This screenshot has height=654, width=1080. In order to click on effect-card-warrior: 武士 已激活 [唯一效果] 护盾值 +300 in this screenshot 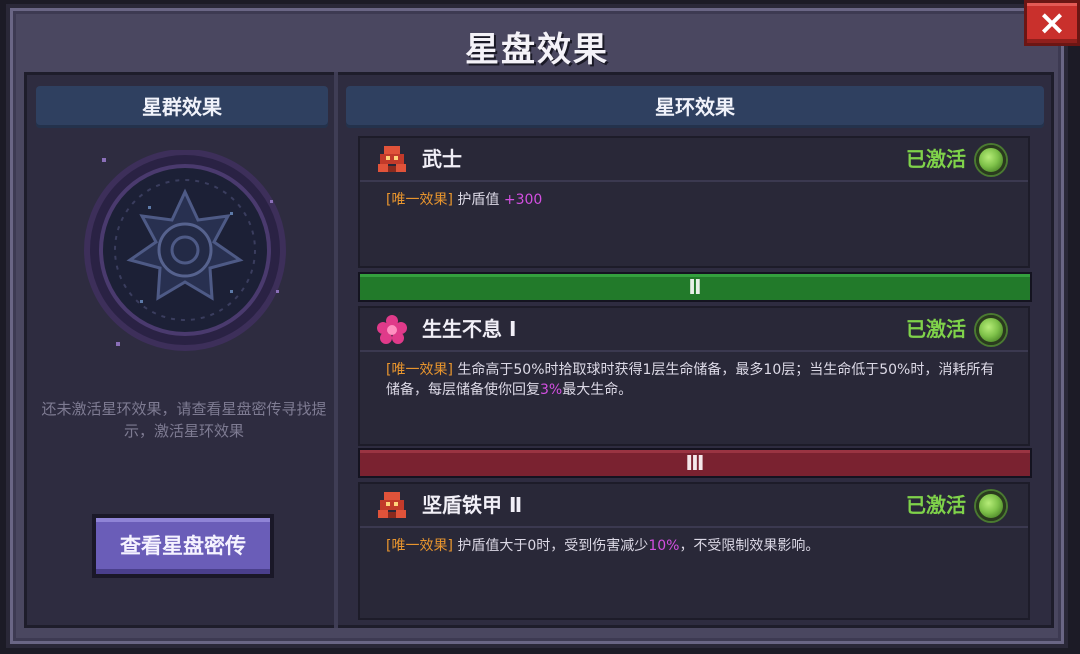, I will do `click(694, 202)`.